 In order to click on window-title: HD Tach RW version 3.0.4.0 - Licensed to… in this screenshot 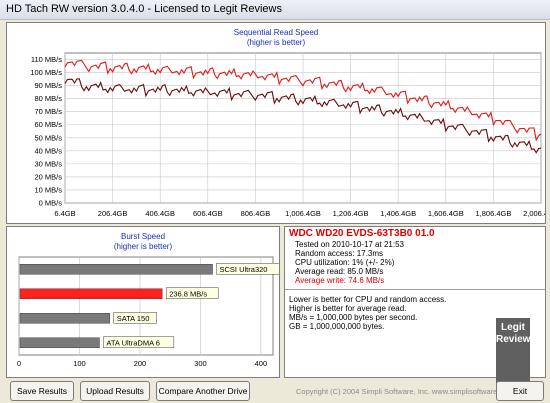, I will do `click(144, 9)`.